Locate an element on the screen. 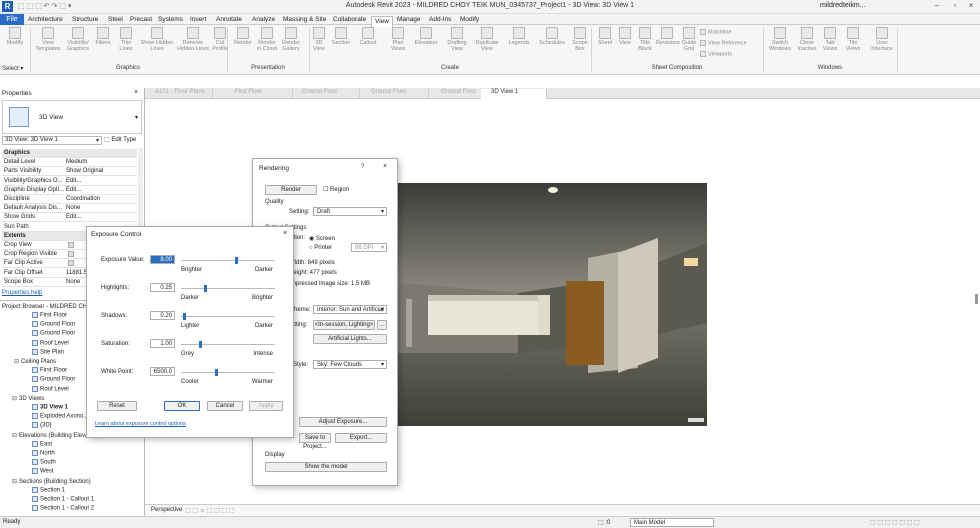  browser-item: South is located at coordinates (44, 462).